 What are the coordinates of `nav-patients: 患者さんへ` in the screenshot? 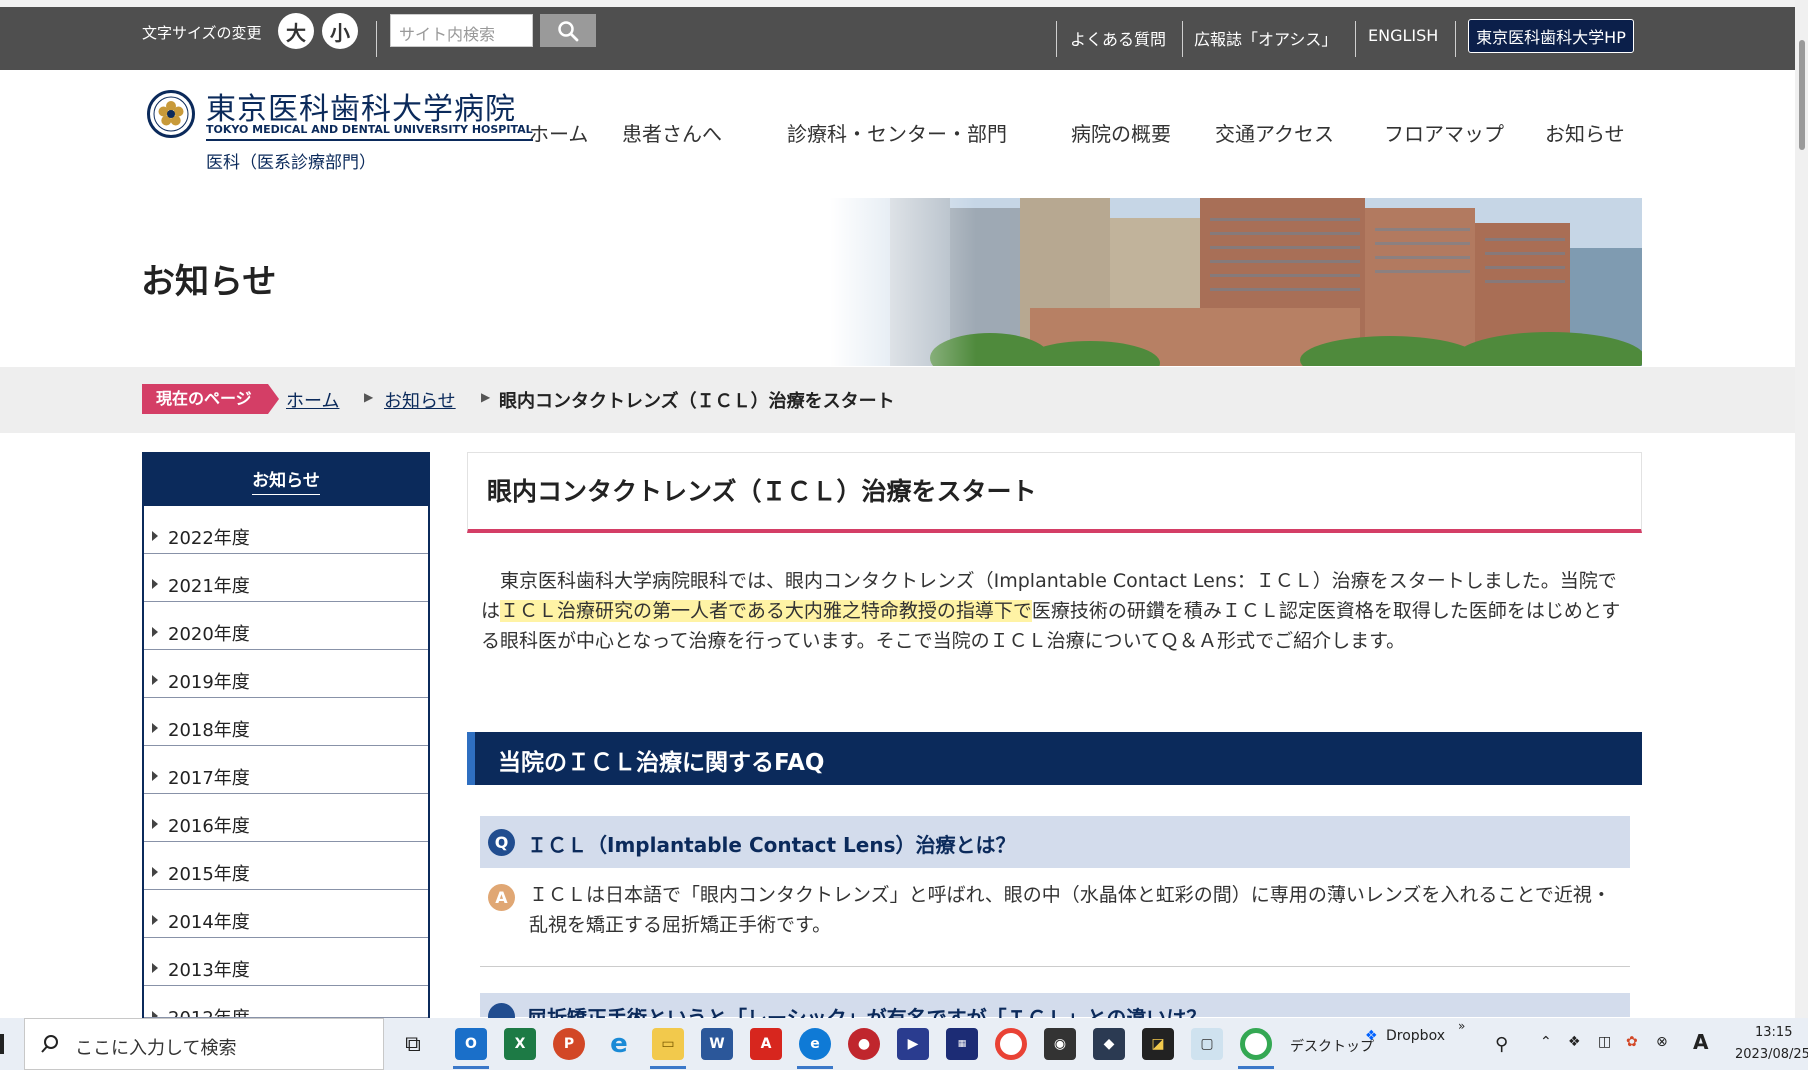 It's located at (672, 132).